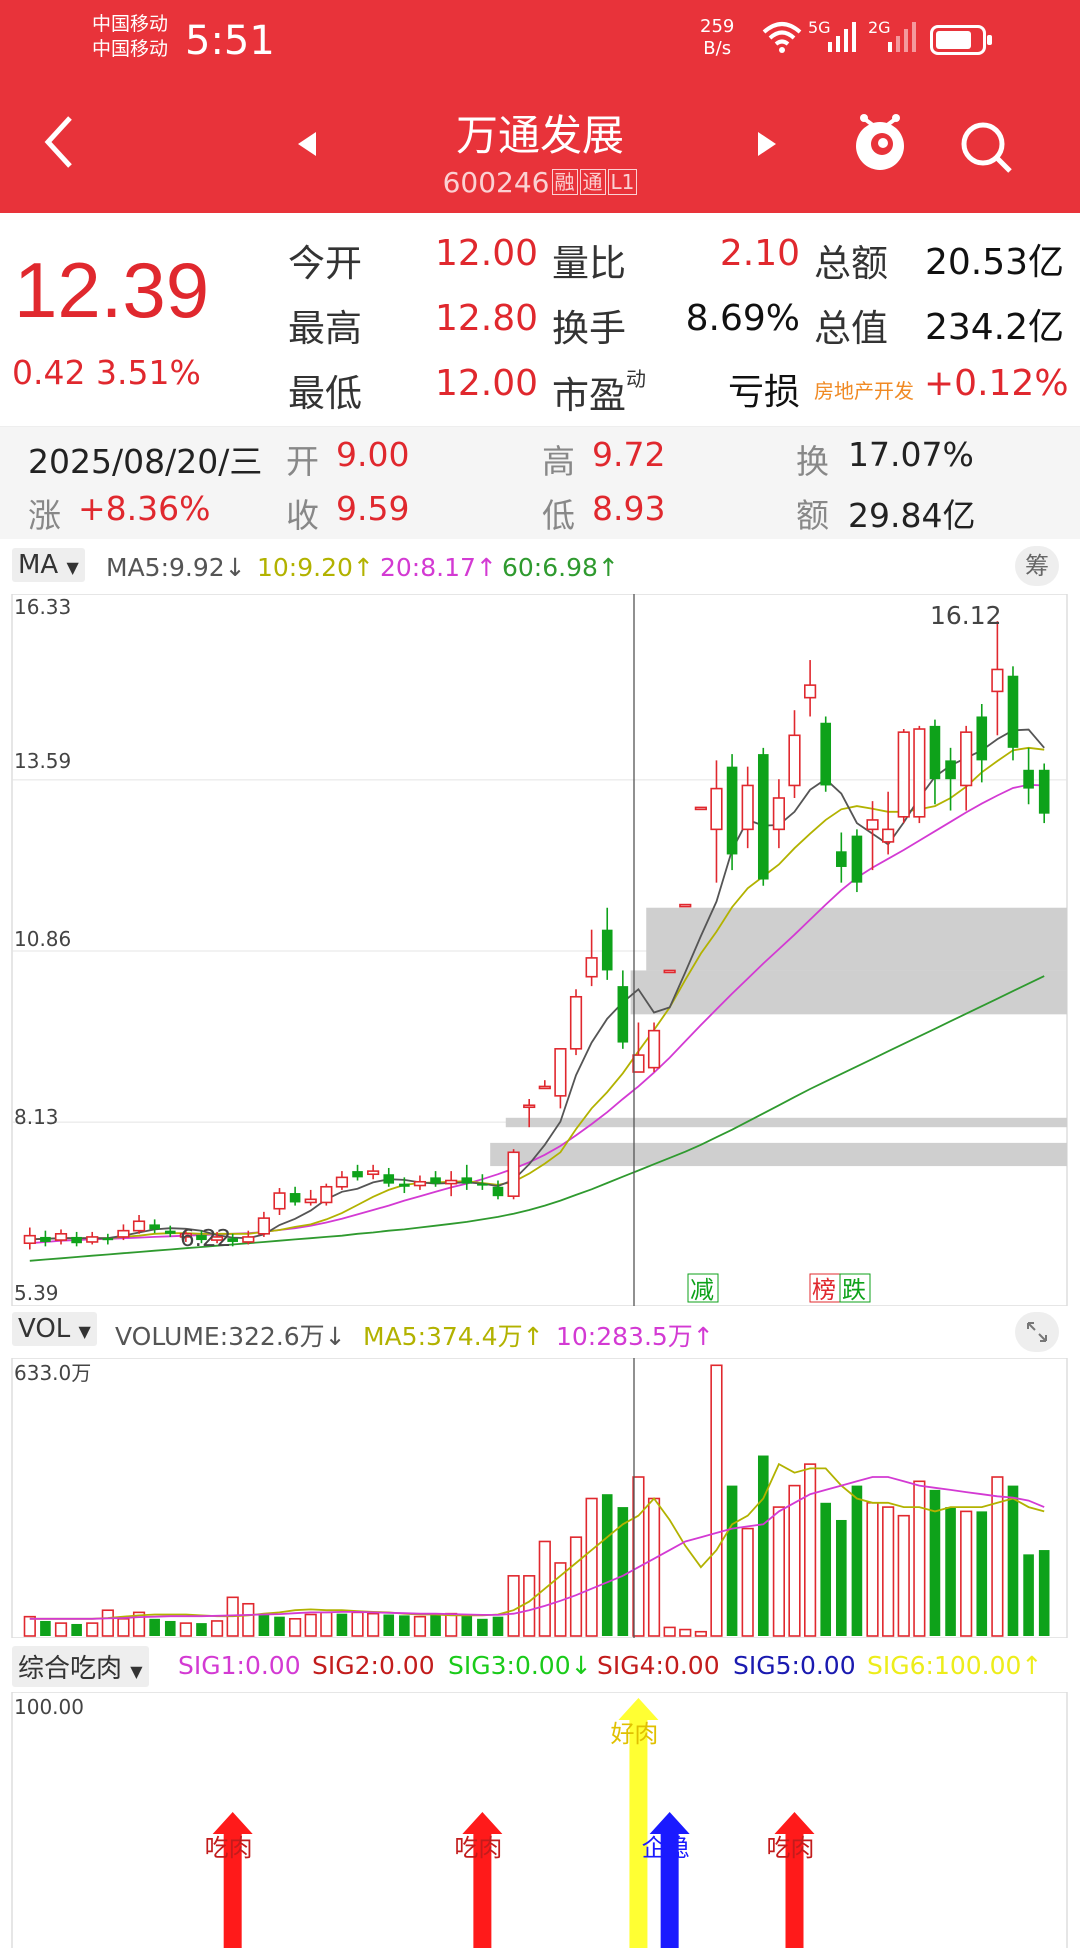  What do you see at coordinates (486, 383) in the screenshot?
I see `value-low: 12.00` at bounding box center [486, 383].